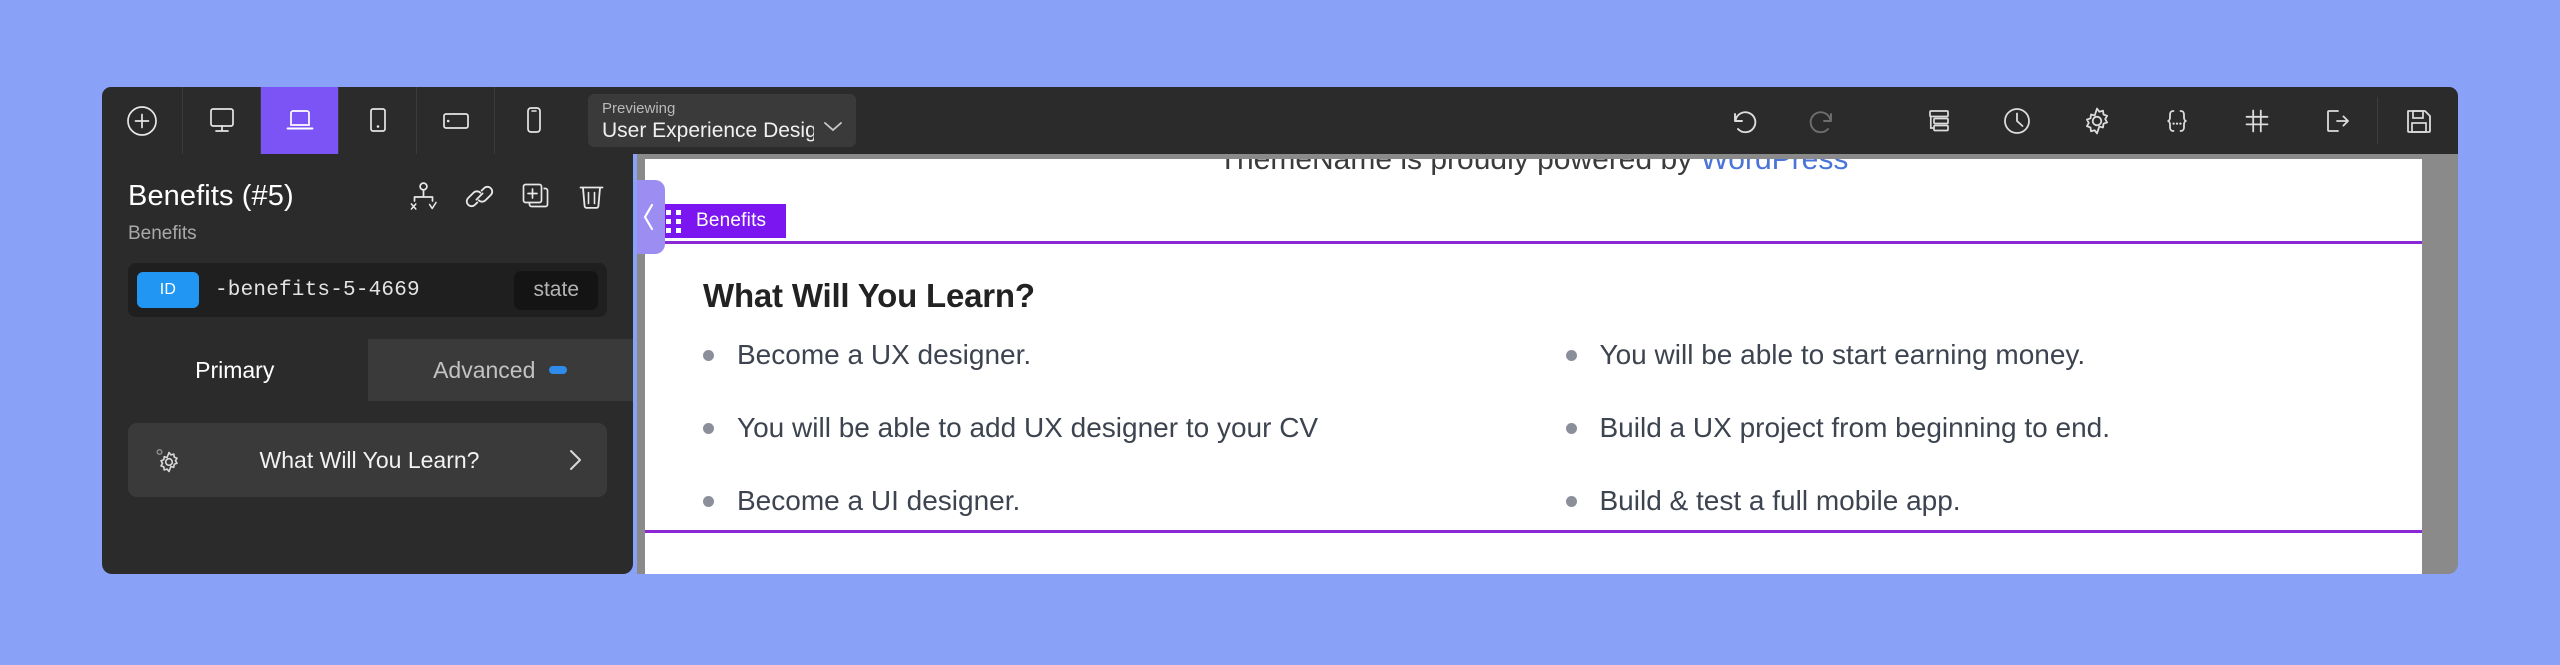  Describe the element at coordinates (879, 500) in the screenshot. I see `list-item-text: Become a UI designer.` at that location.